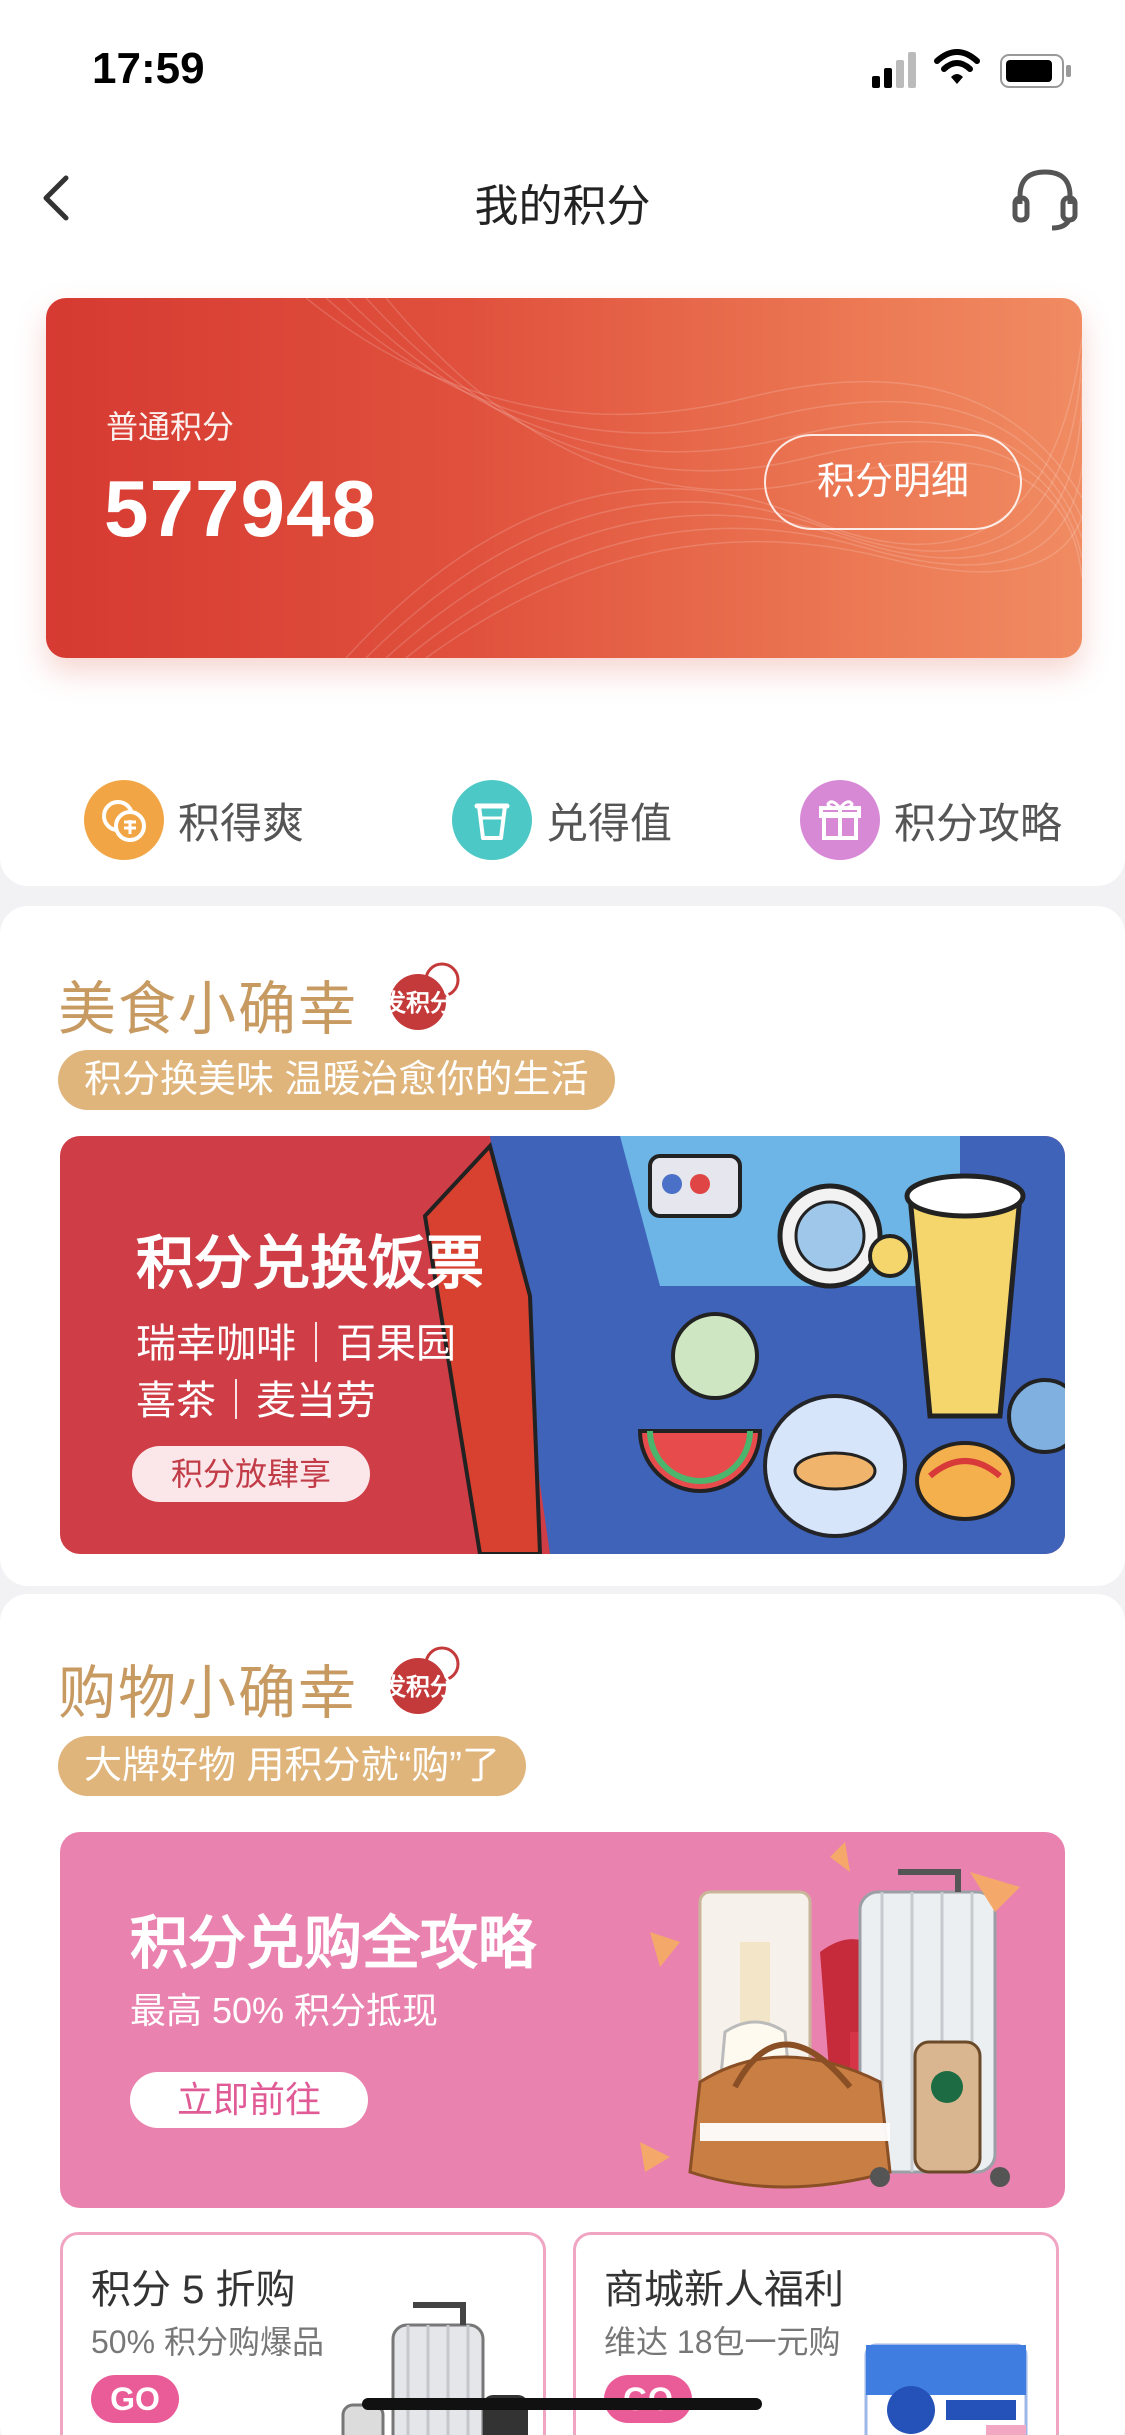 The width and height of the screenshot is (1125, 2435). Describe the element at coordinates (1045, 199) in the screenshot. I see `customer-service-headset-icon` at that location.